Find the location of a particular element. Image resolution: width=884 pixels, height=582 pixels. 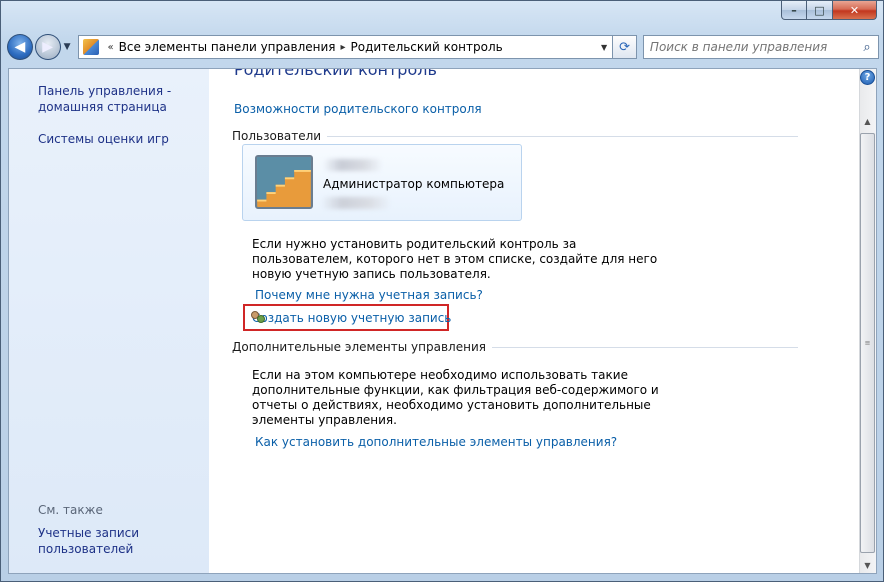

search-box: ⌕ is located at coordinates (760, 47).